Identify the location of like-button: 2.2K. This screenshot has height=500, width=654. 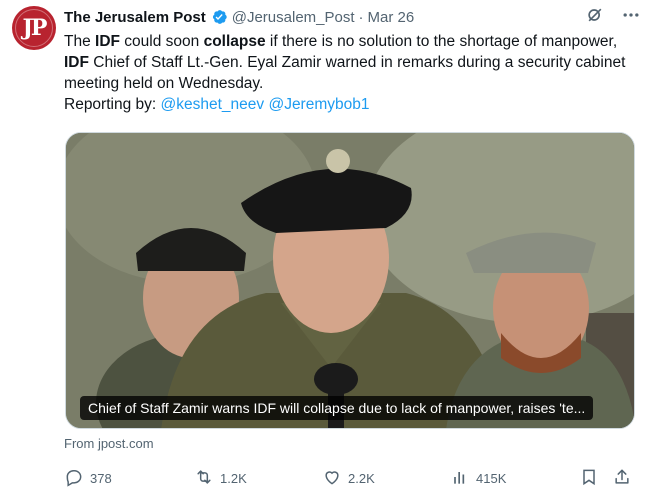
(348, 478).